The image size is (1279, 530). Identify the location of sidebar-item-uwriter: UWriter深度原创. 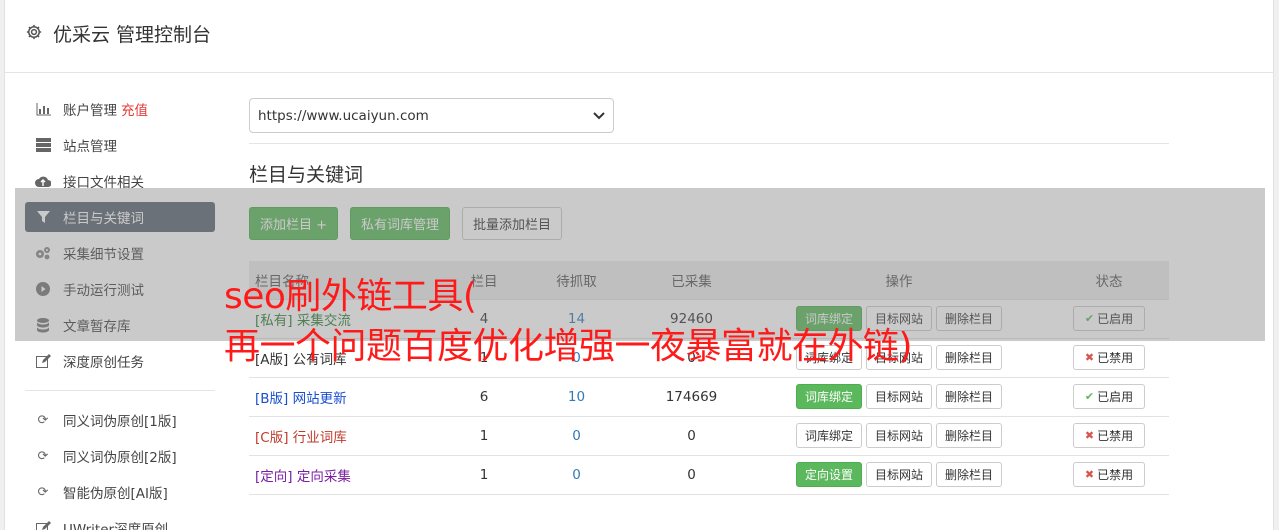
(120, 521).